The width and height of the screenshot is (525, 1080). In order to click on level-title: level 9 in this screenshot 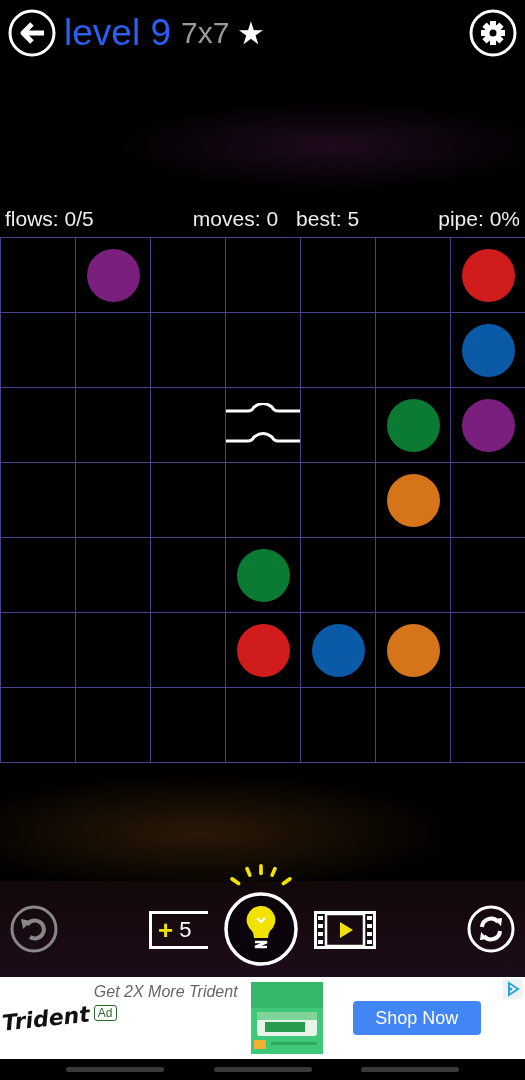, I will do `click(117, 33)`.